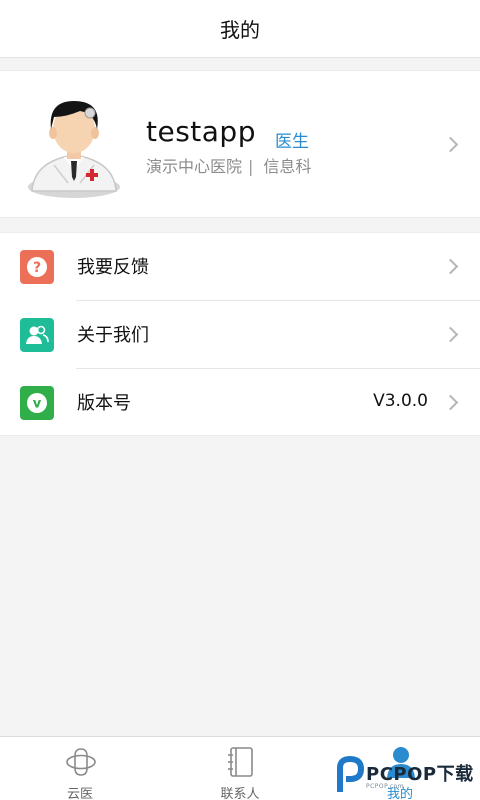 The image size is (480, 800). Describe the element at coordinates (400, 401) in the screenshot. I see `version-value: V3.0.0` at that location.